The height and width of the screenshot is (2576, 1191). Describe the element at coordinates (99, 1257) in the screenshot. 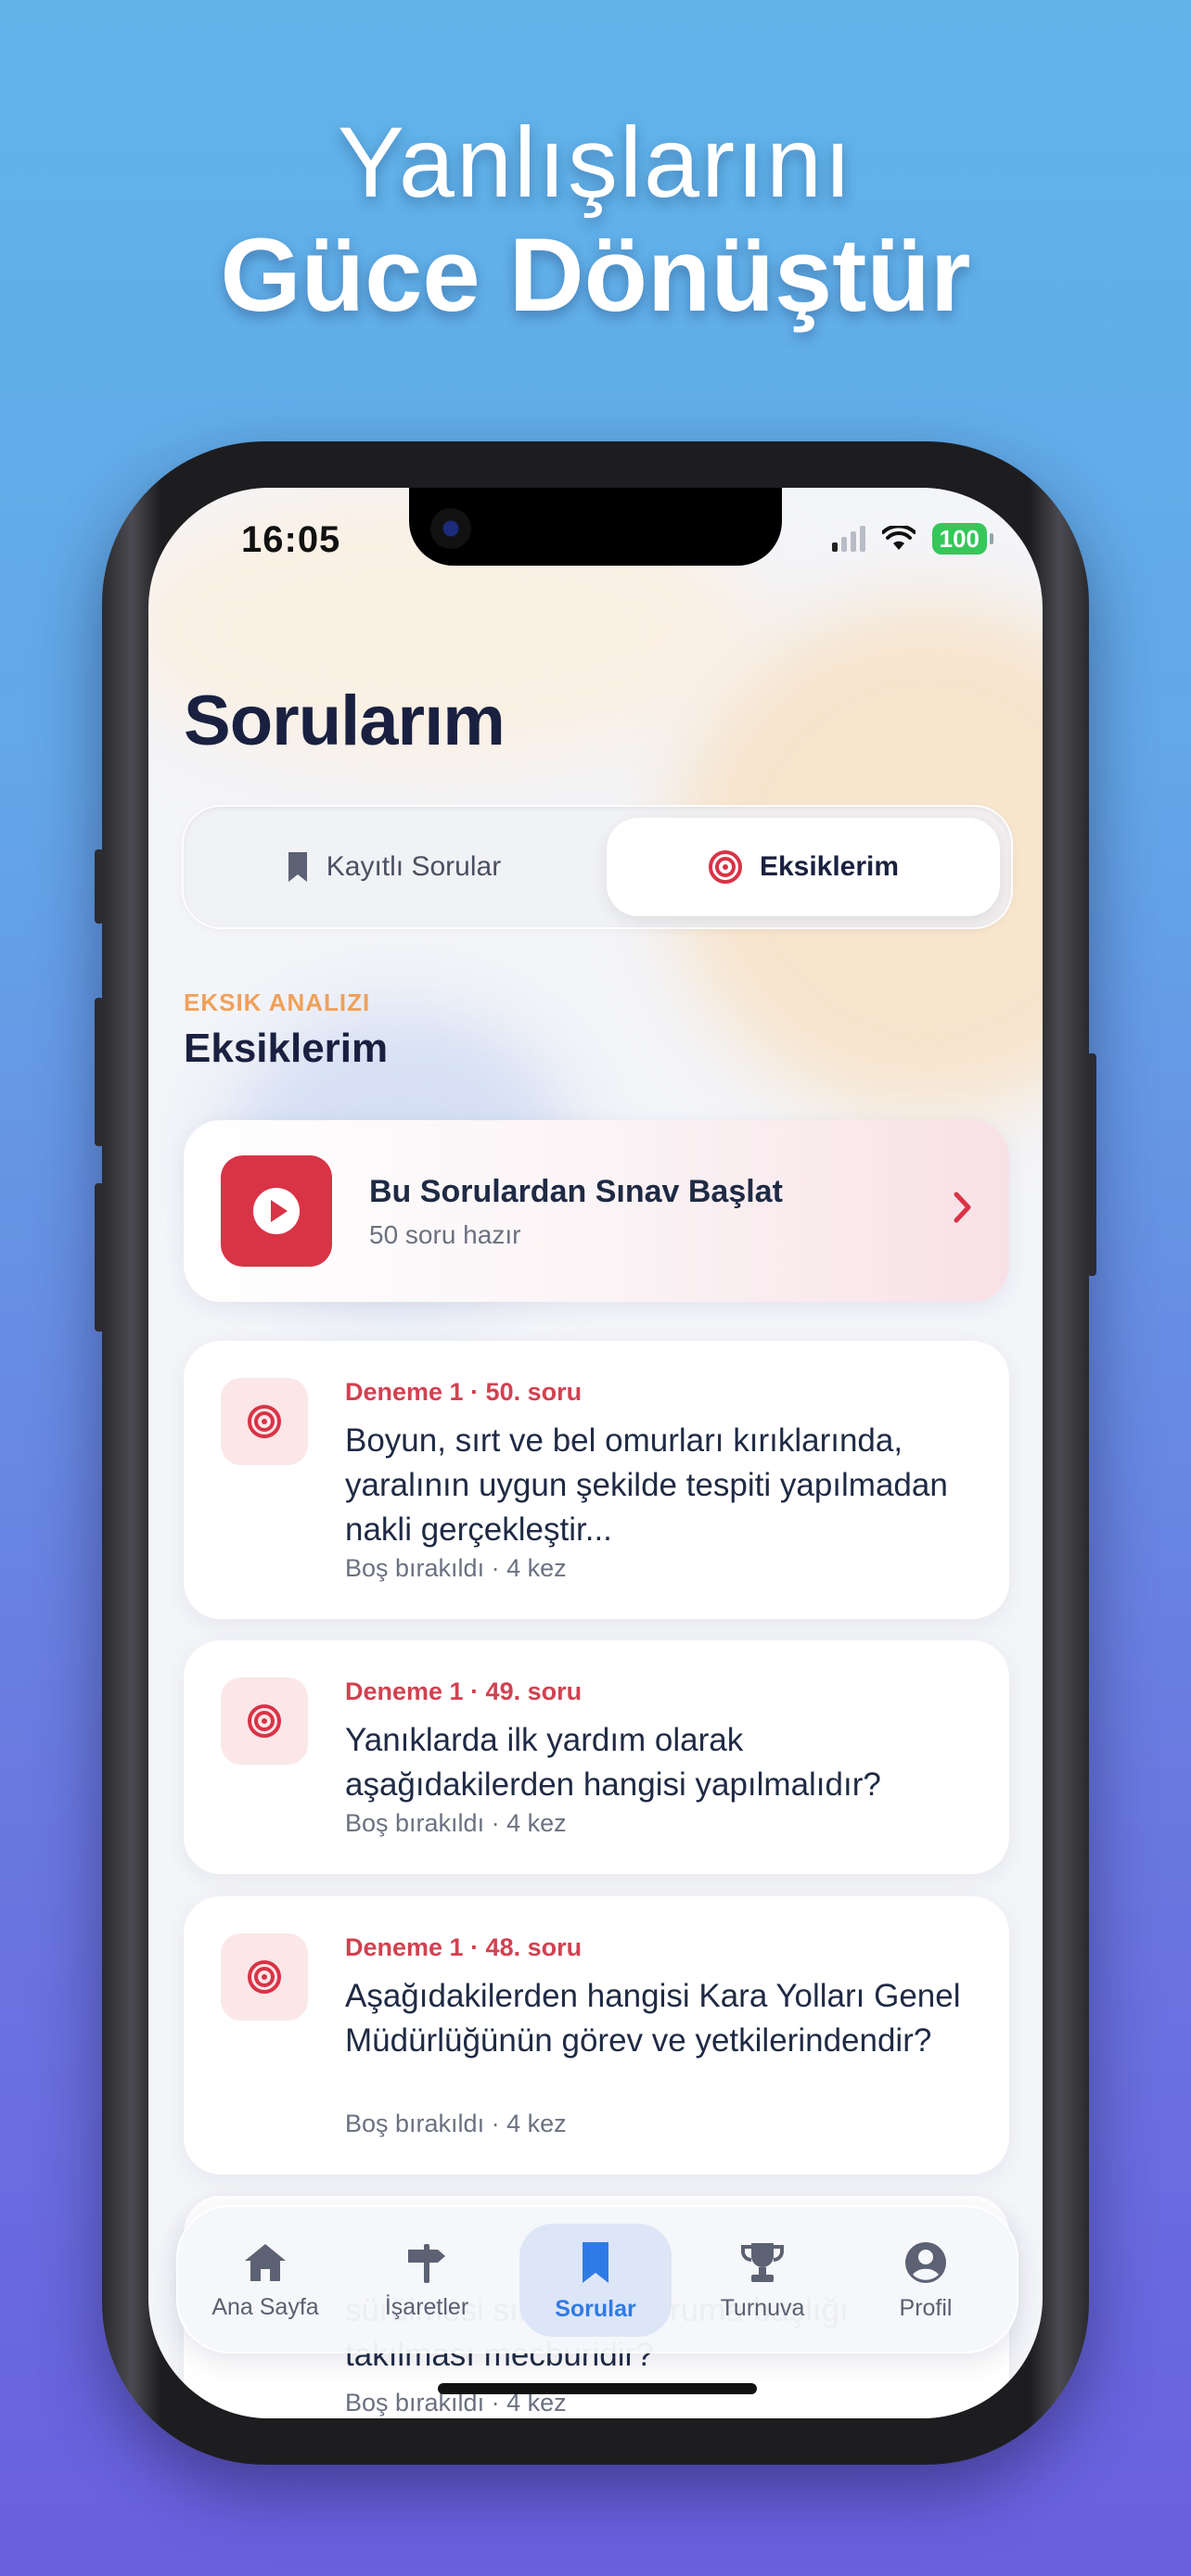

I see `volume-down-button` at that location.